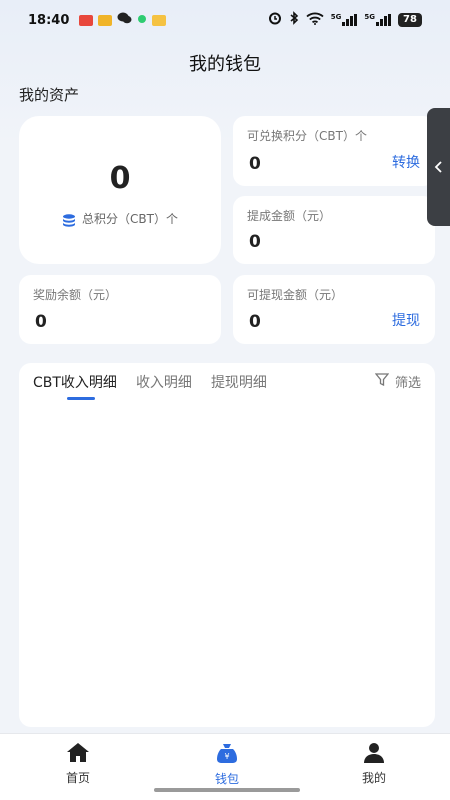 This screenshot has height=800, width=450. I want to click on status-time: 18:40, so click(49, 20).